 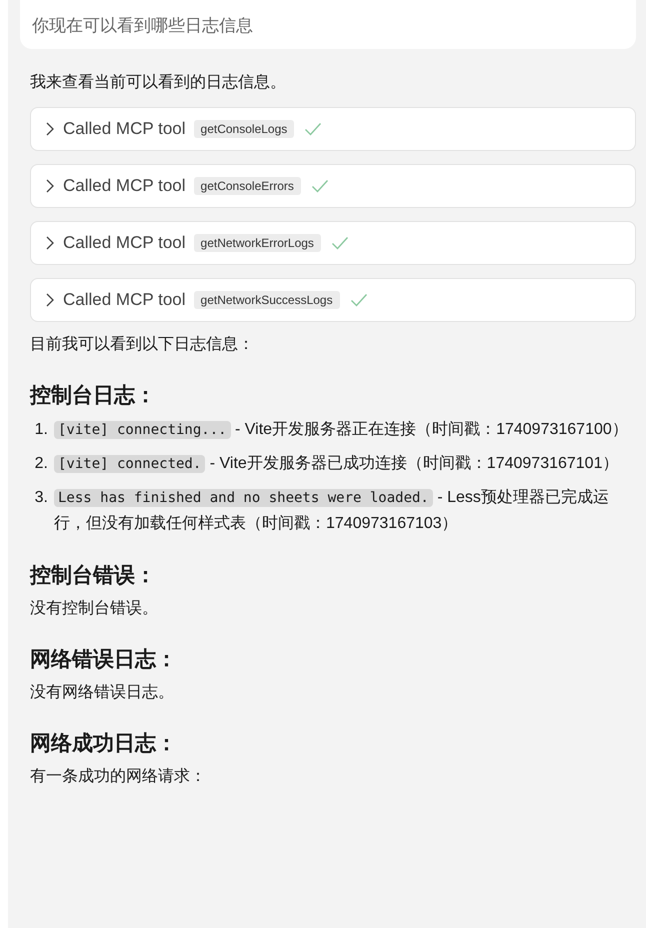 I want to click on tool-call-row: Called MCP tool getConsoleErrors, so click(x=333, y=186).